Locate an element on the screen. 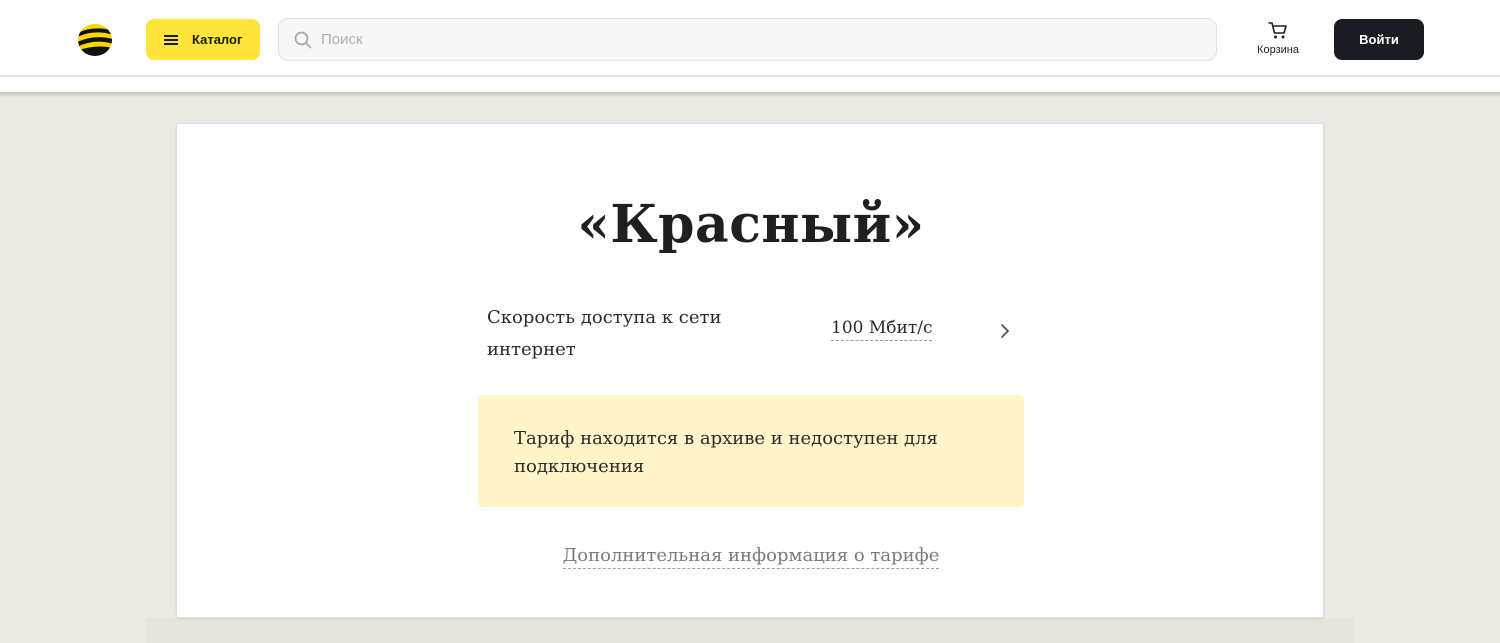 This screenshot has width=1500, height=643. login-button: Войти is located at coordinates (1379, 39).